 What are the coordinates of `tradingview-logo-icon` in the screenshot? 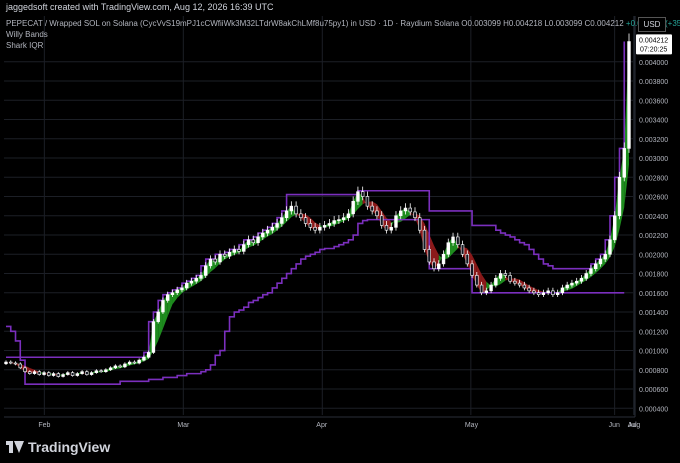 It's located at (15, 447).